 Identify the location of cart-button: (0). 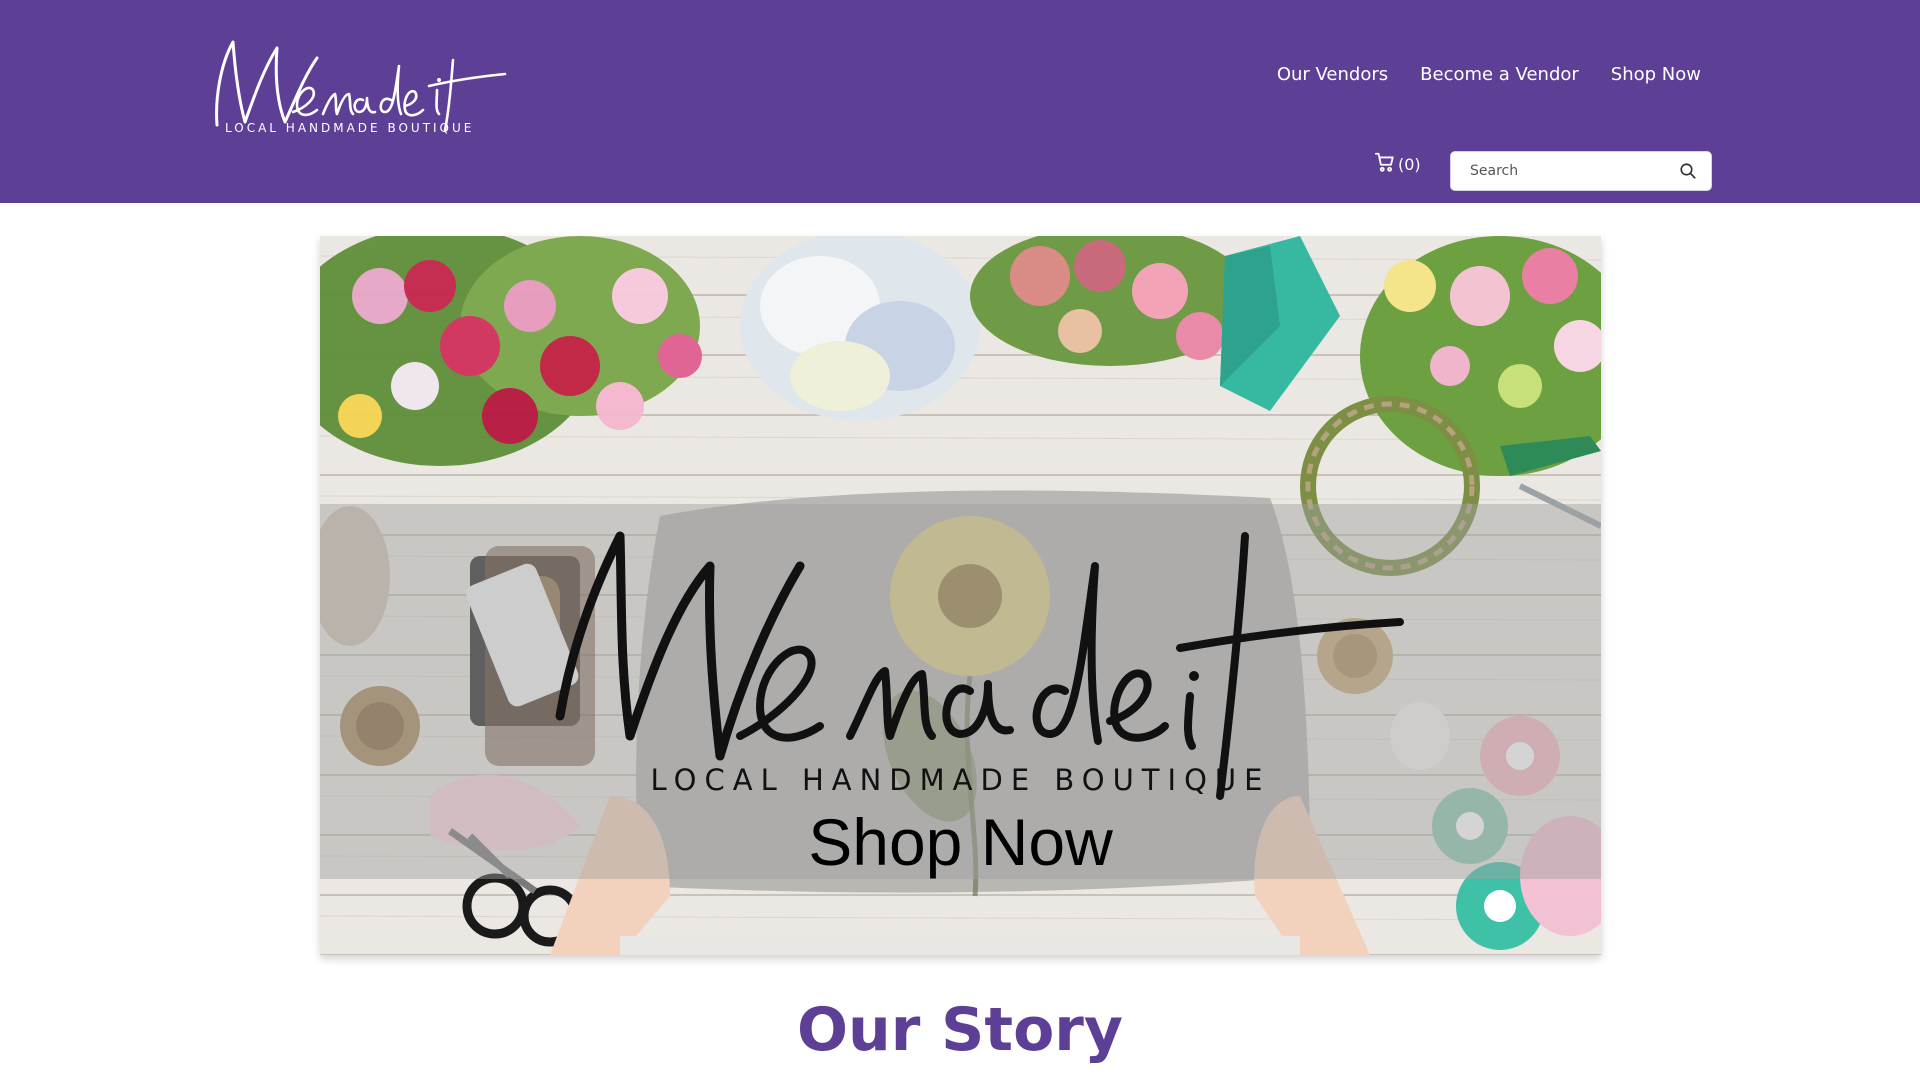
(1397, 164).